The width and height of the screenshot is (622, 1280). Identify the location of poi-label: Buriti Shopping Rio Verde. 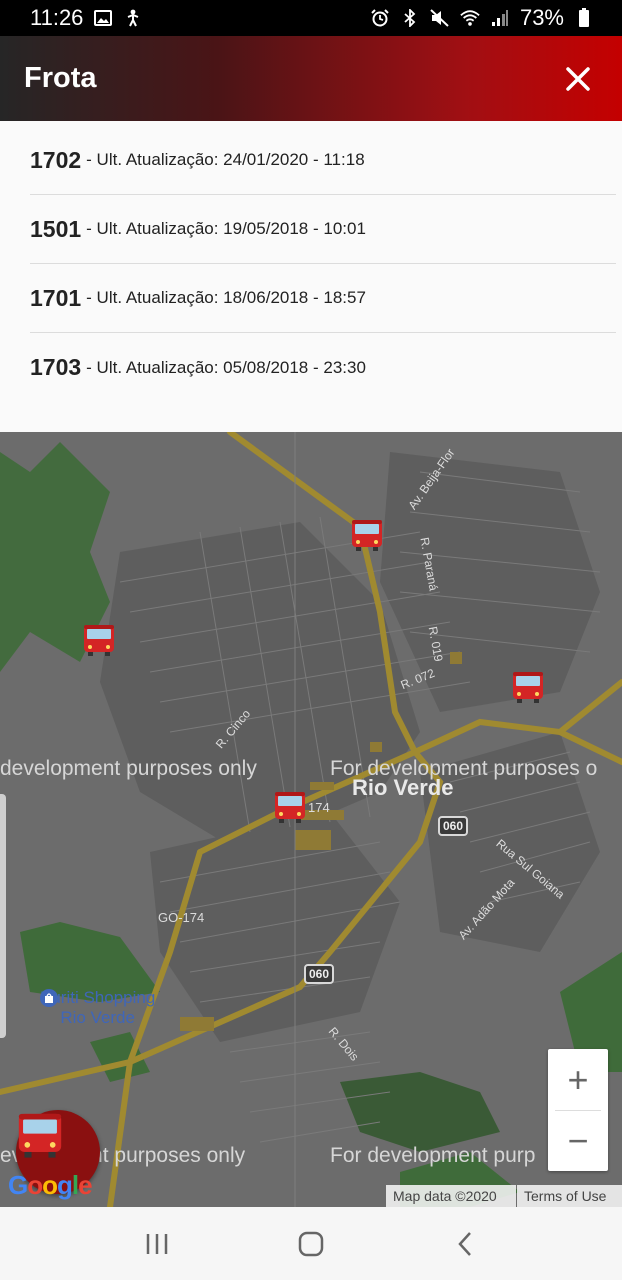
(97, 1008).